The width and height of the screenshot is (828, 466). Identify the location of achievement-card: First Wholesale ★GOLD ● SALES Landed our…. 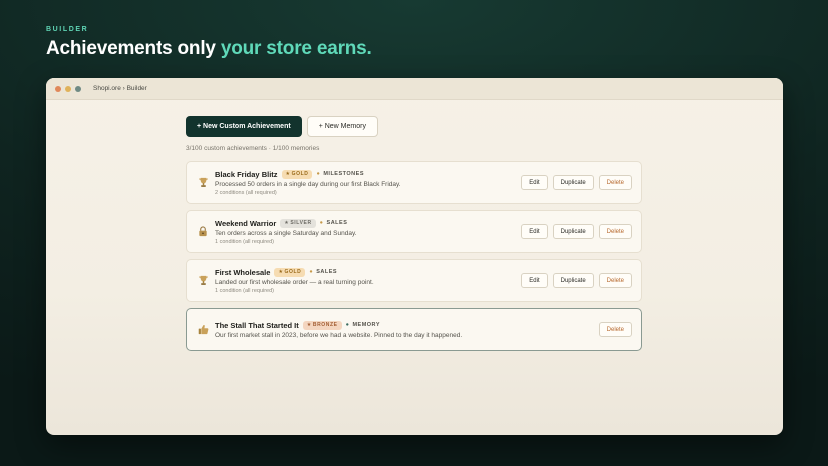
(414, 280).